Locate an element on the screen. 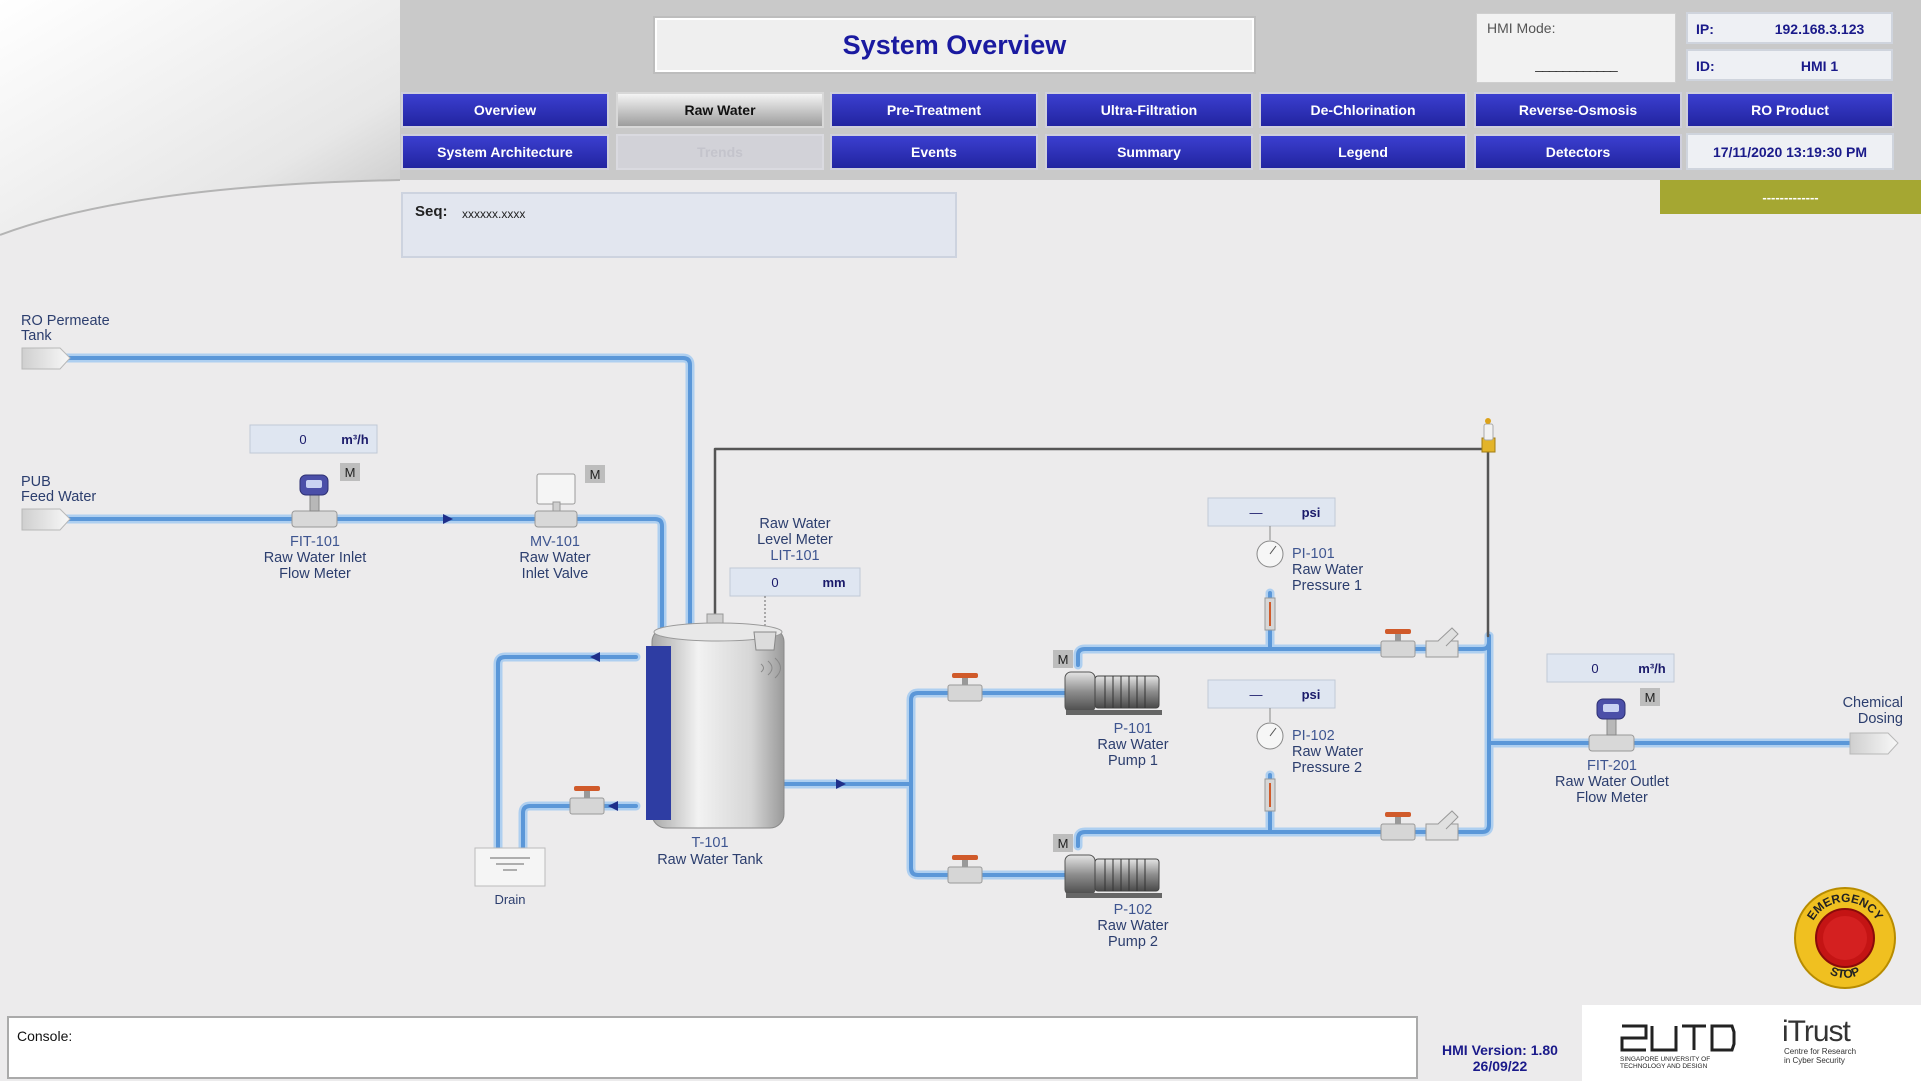 Image resolution: width=1921 pixels, height=1081 pixels. drain-label: Drain is located at coordinates (509, 899).